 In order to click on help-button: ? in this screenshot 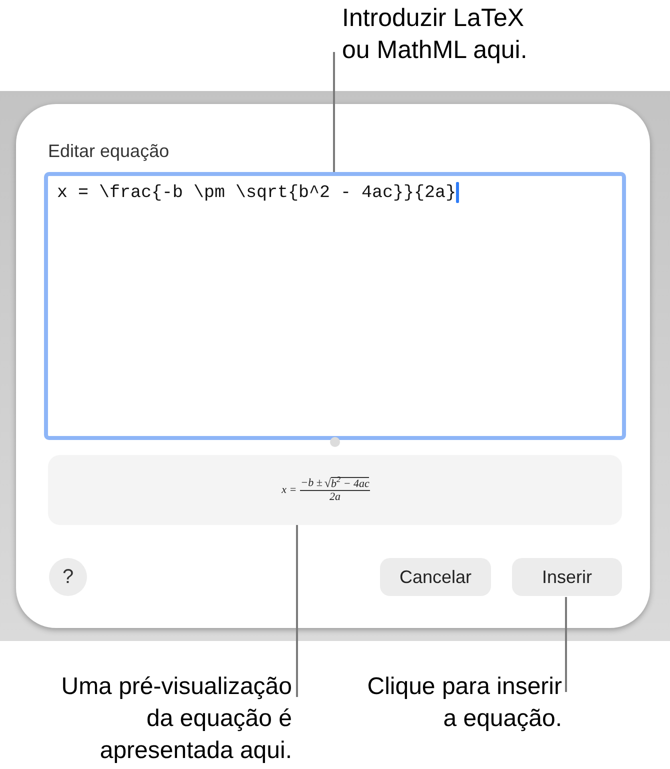, I will do `click(68, 577)`.